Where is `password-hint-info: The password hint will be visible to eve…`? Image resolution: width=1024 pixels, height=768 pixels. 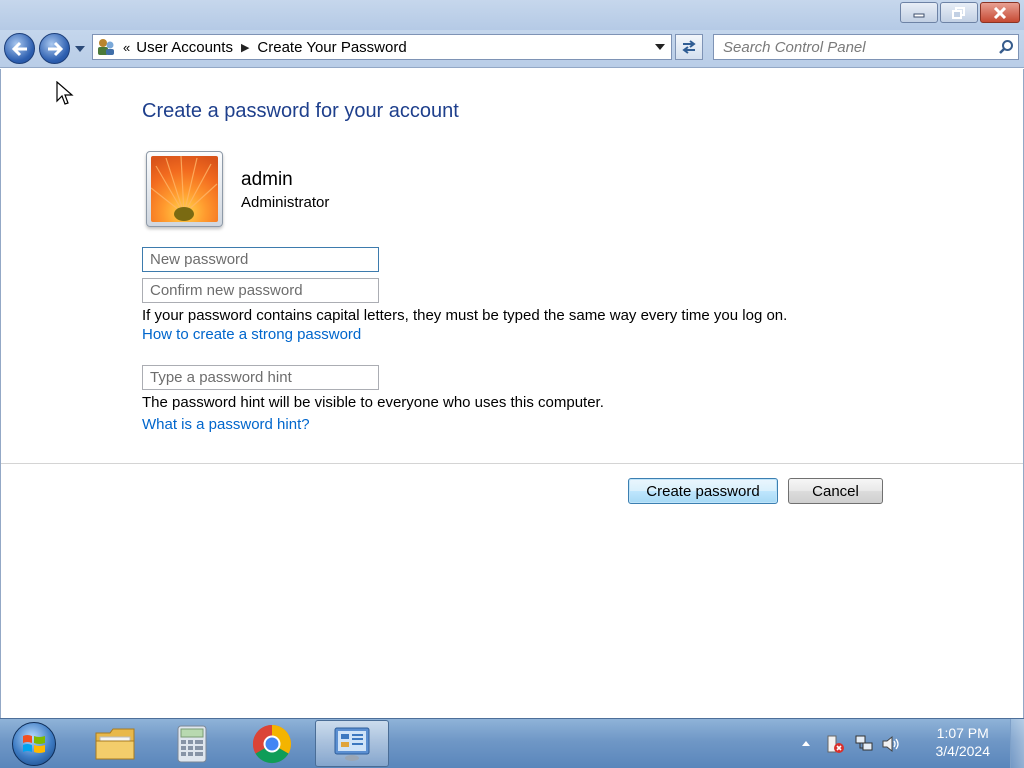 password-hint-info: The password hint will be visible to eve… is located at coordinates (373, 402).